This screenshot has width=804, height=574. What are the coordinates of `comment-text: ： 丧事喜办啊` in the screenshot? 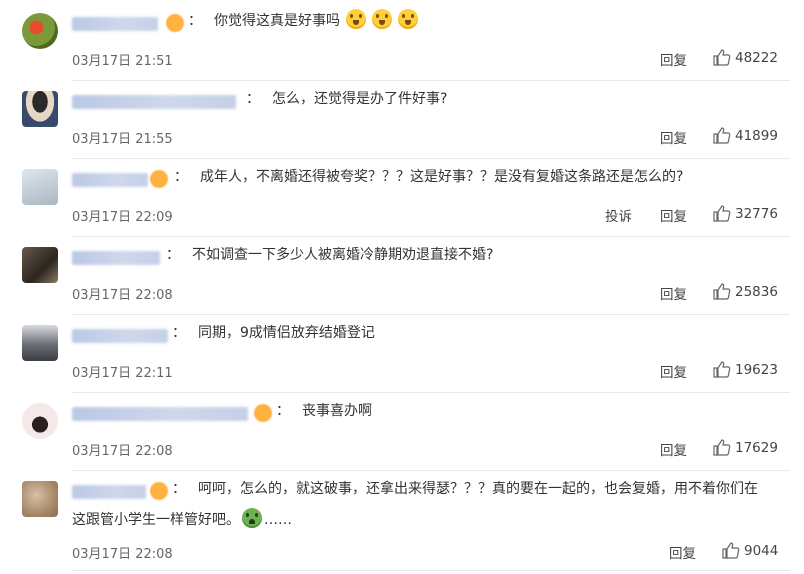 It's located at (324, 411).